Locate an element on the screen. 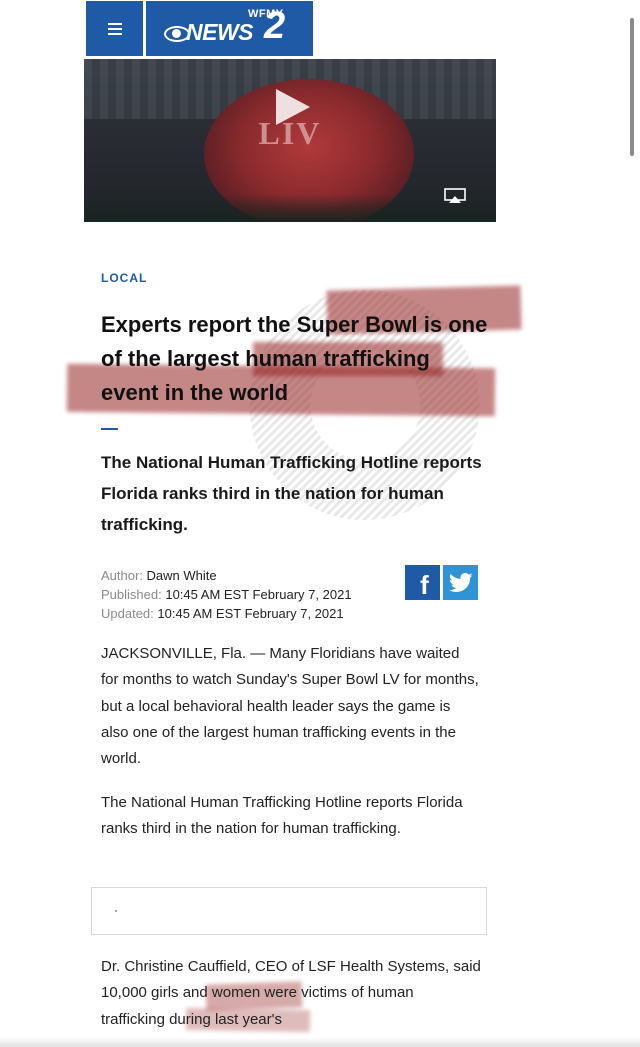 The image size is (640, 1047). airplay-icon is located at coordinates (455, 196).